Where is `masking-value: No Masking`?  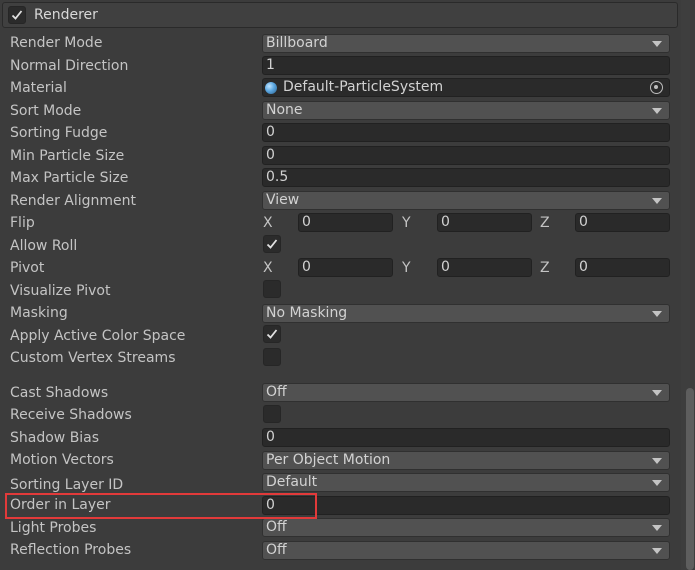
masking-value: No Masking is located at coordinates (307, 313).